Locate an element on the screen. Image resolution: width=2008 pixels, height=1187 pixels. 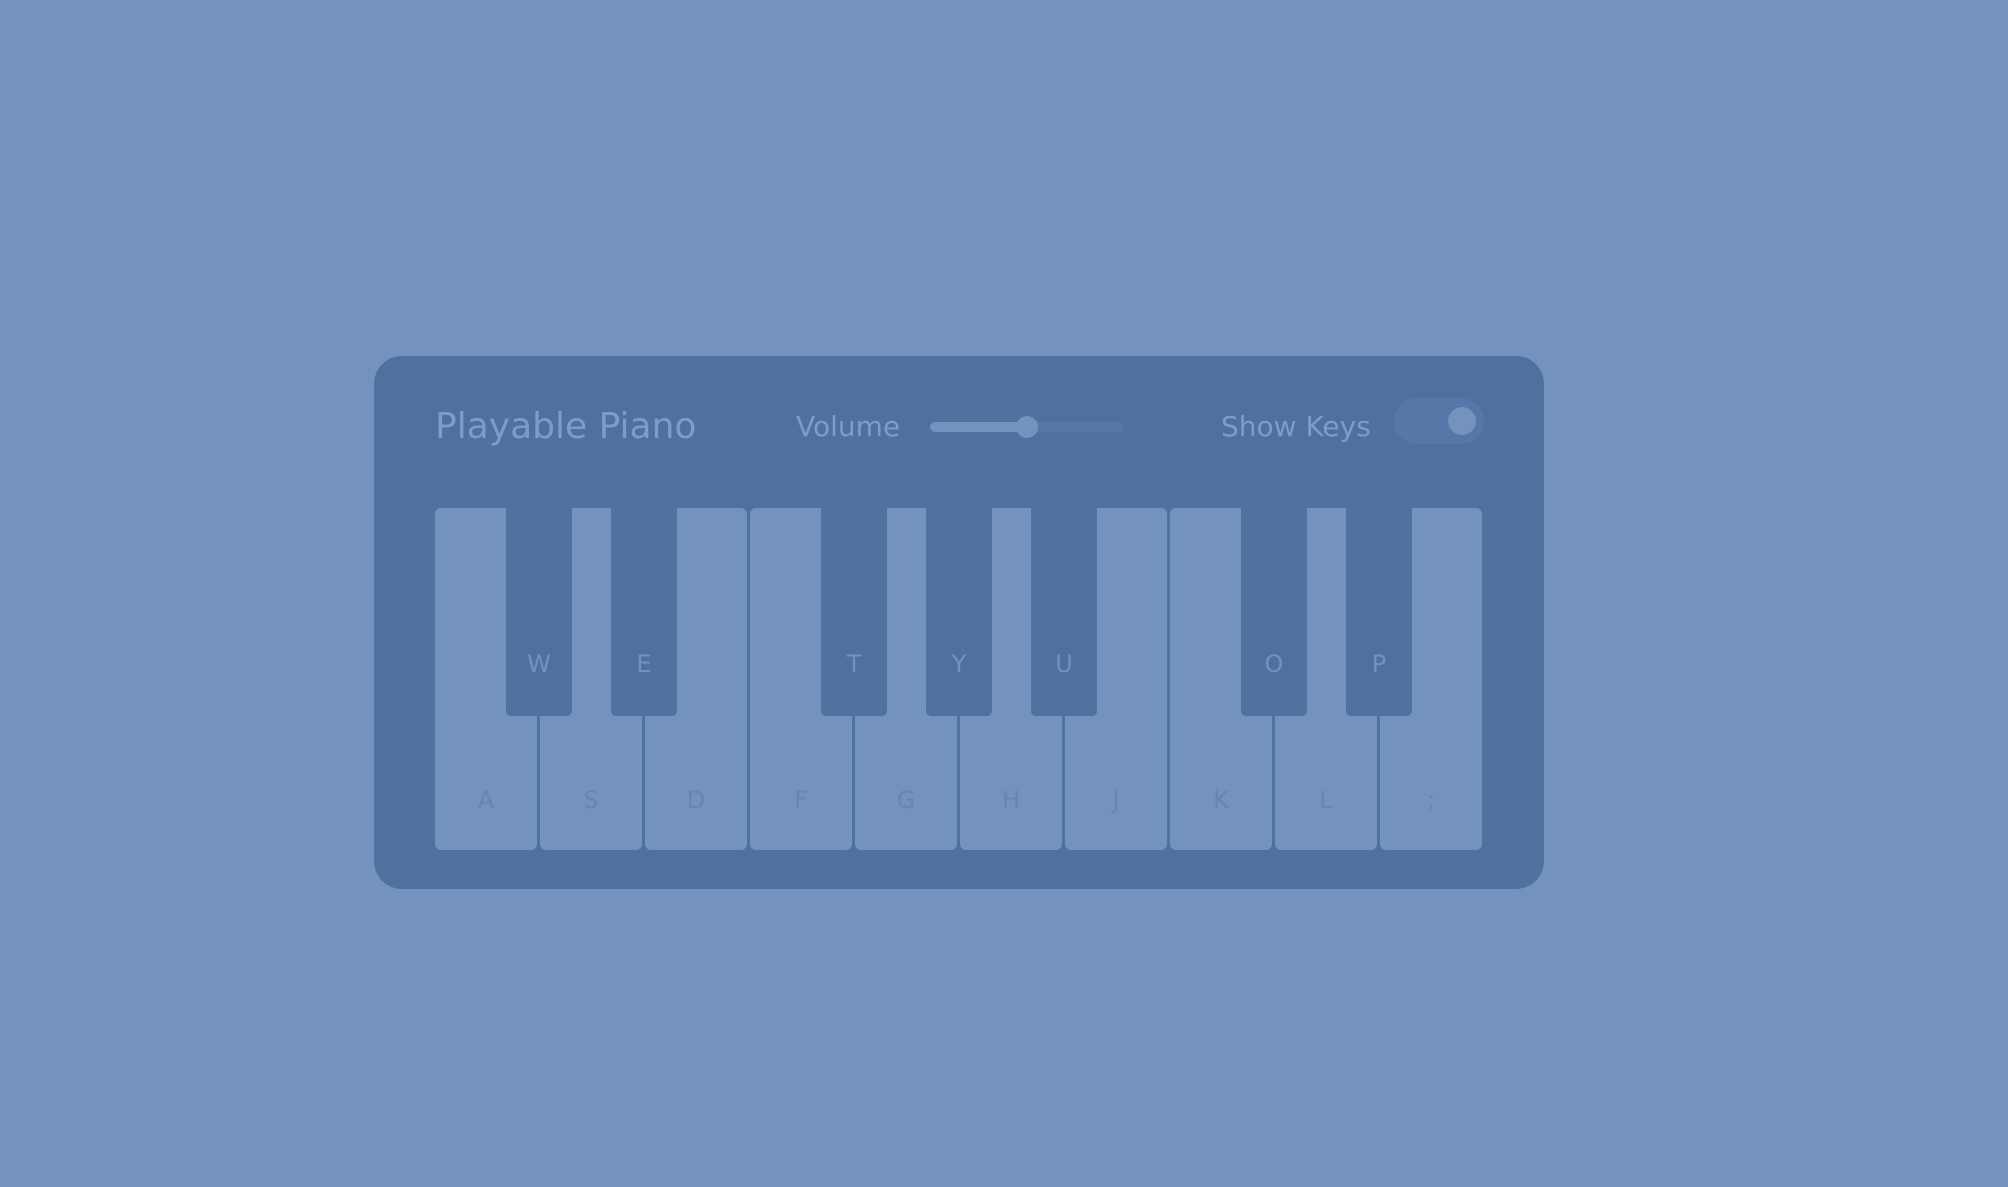
black-key: P is located at coordinates (1379, 612).